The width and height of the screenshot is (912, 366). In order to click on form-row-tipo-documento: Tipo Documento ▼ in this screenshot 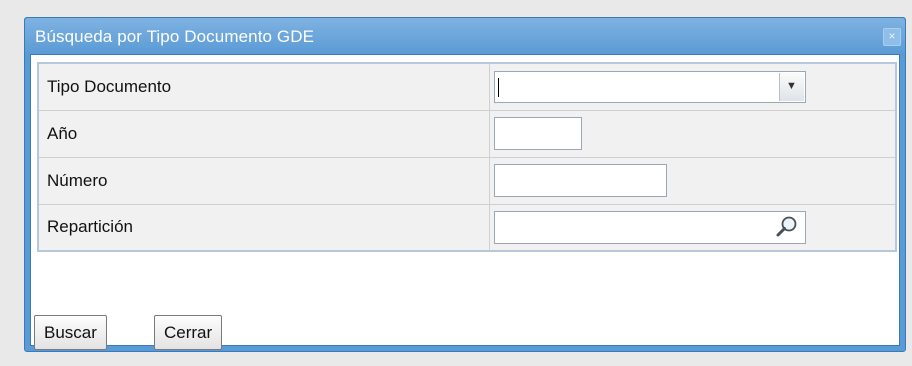, I will do `click(467, 86)`.